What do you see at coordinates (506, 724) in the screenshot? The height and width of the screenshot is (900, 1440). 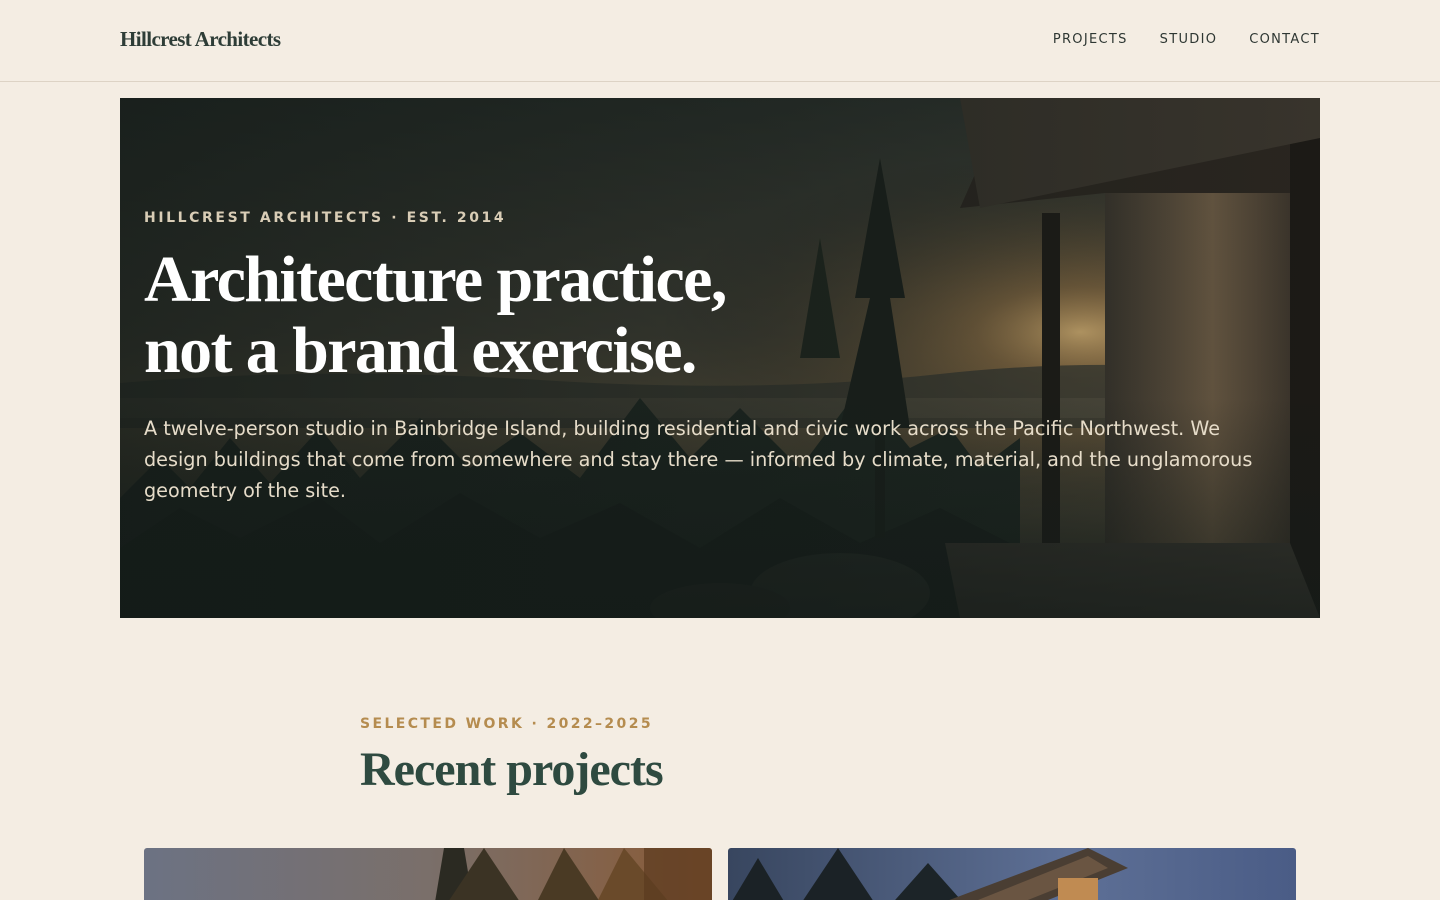 I see `work-eyebrow: SELECTED WORK · 2022–2025` at bounding box center [506, 724].